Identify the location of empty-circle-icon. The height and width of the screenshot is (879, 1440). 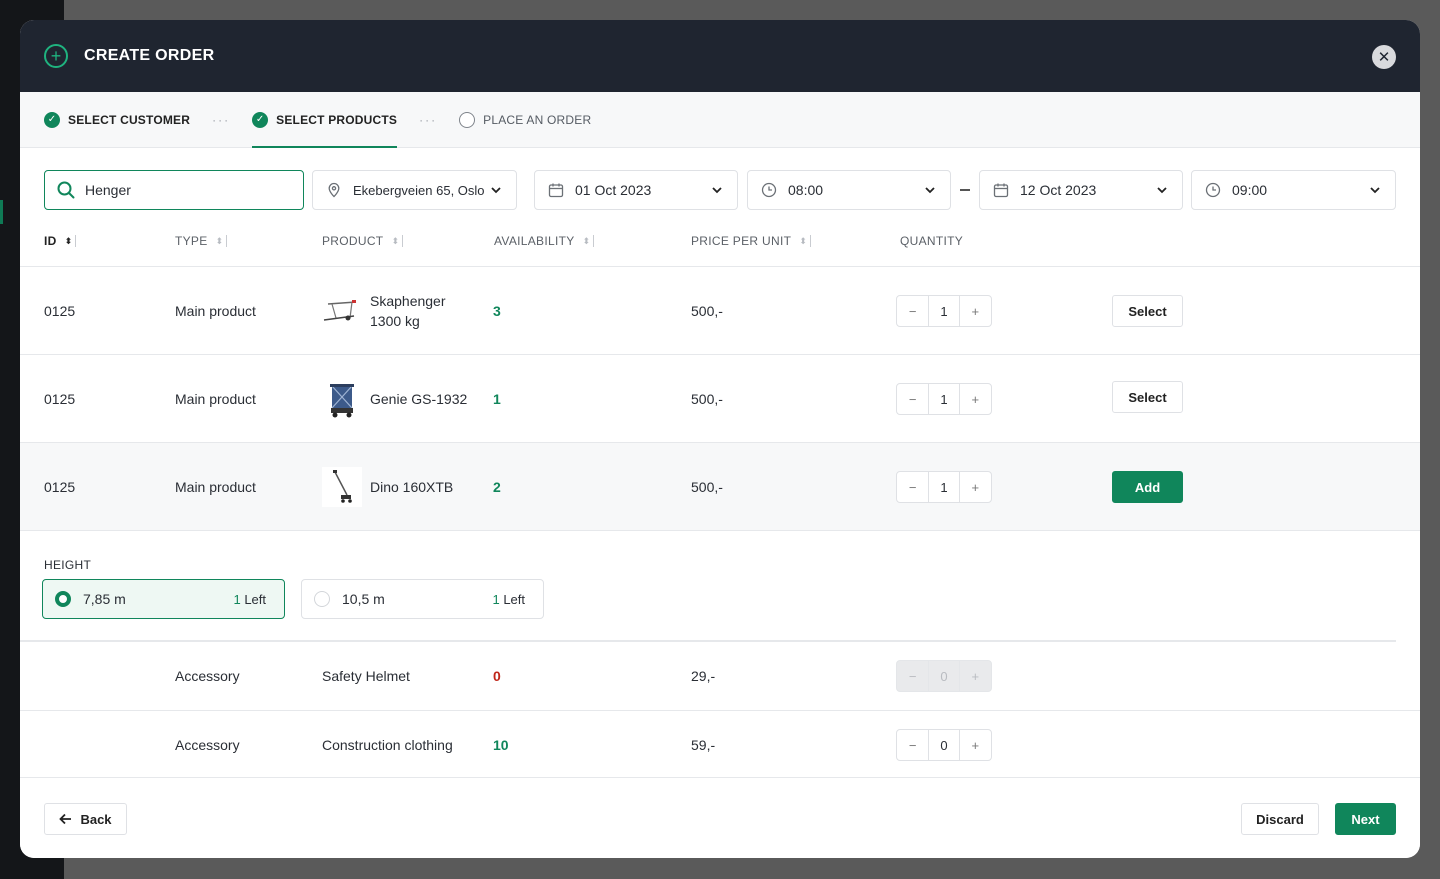
(467, 119).